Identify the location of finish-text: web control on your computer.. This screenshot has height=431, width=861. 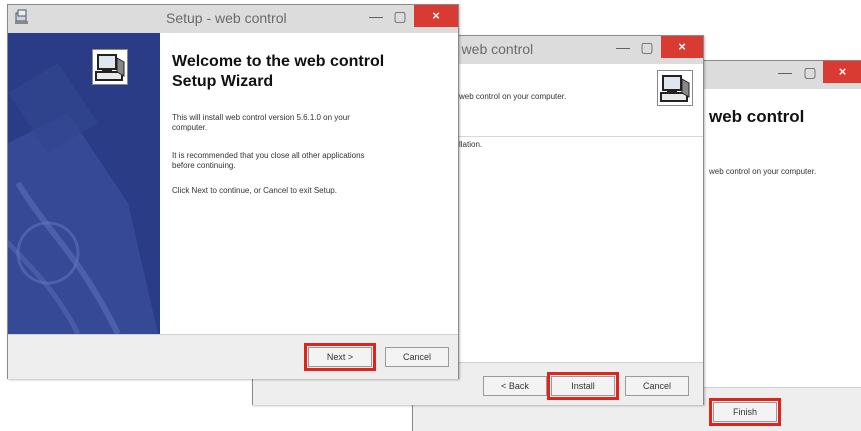
(763, 171).